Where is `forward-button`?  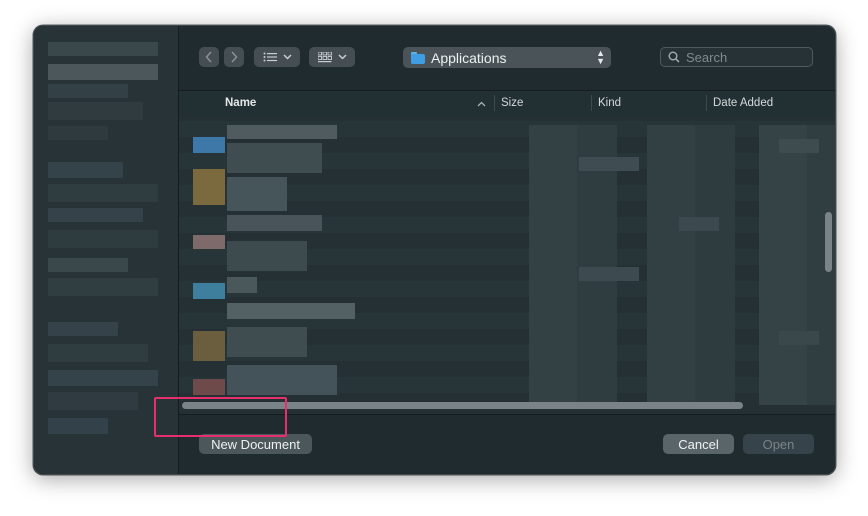
forward-button is located at coordinates (234, 57).